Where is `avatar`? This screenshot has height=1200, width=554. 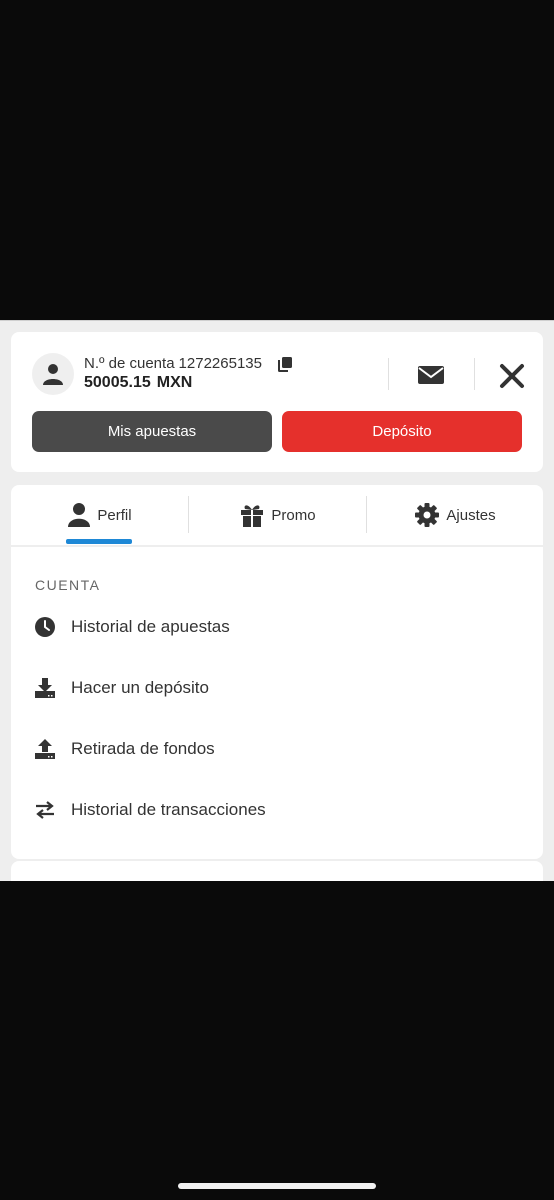
avatar is located at coordinates (53, 374).